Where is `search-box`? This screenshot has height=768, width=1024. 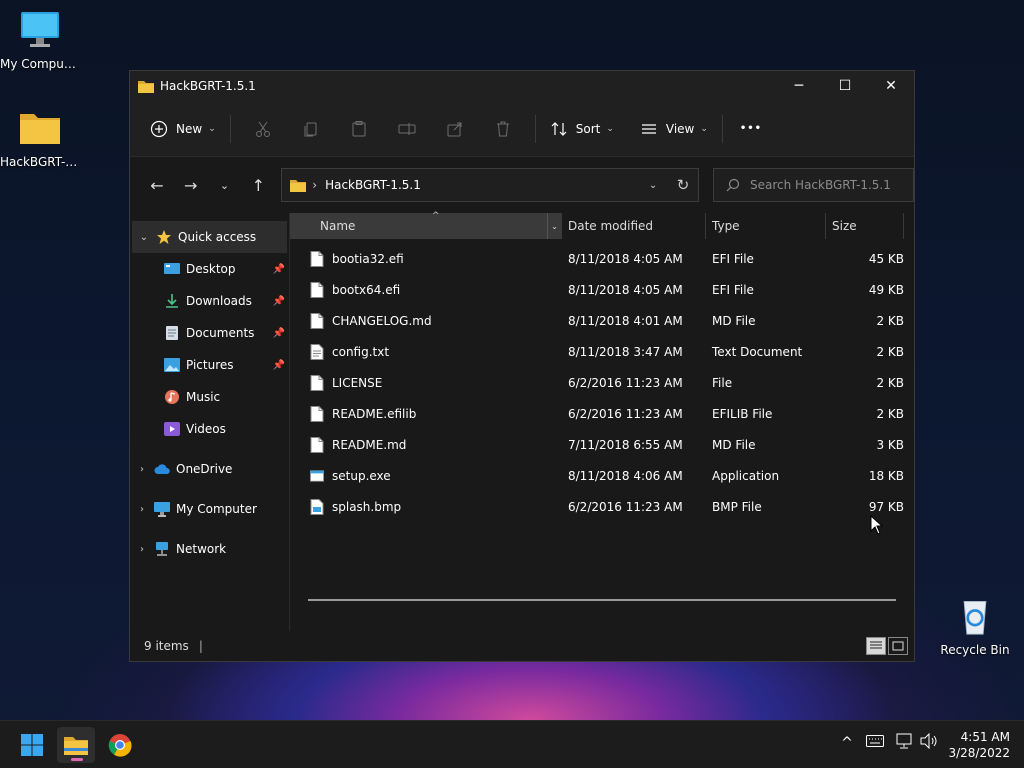
search-box is located at coordinates (813, 185).